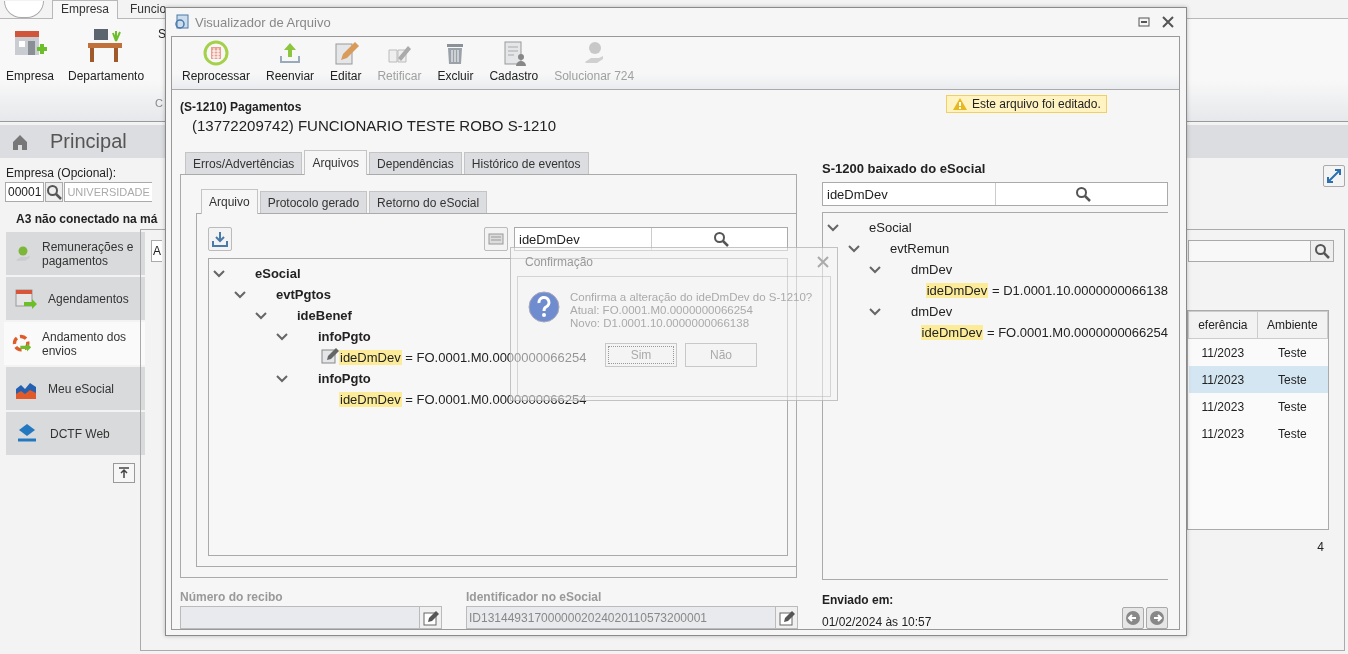 The width and height of the screenshot is (1348, 654). Describe the element at coordinates (162, 62) in the screenshot. I see `ribbon-button: S` at that location.